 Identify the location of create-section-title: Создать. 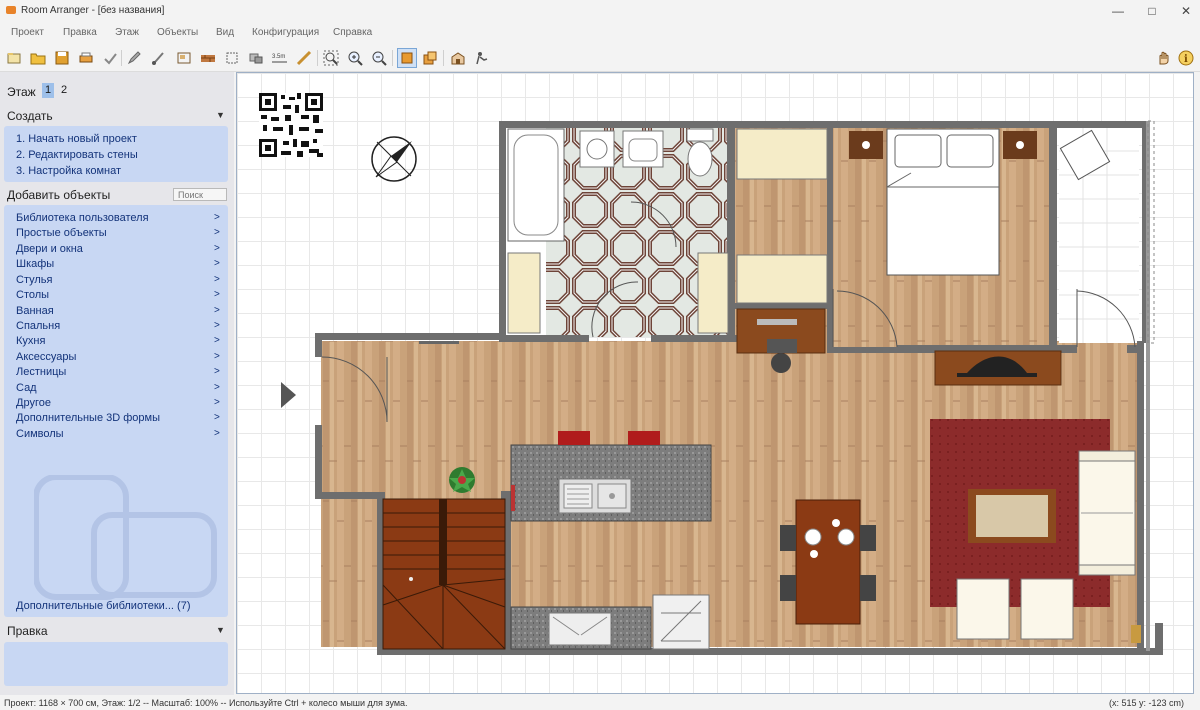
(30, 116).